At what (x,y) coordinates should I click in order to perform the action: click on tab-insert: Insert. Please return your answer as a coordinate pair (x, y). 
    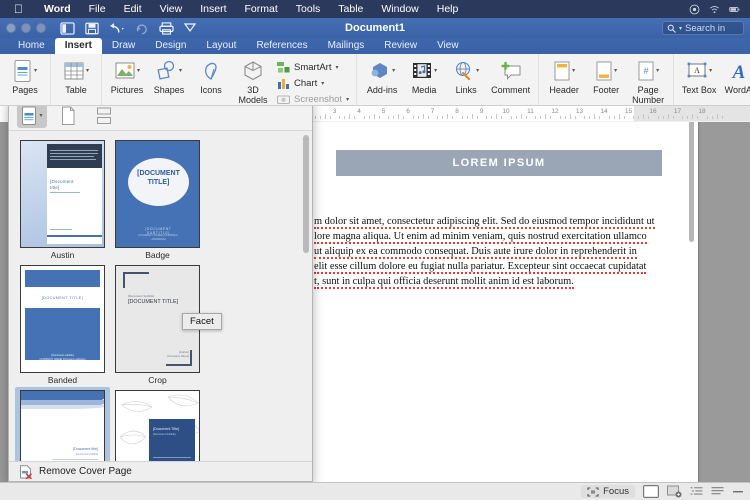
    Looking at the image, I should click on (78, 46).